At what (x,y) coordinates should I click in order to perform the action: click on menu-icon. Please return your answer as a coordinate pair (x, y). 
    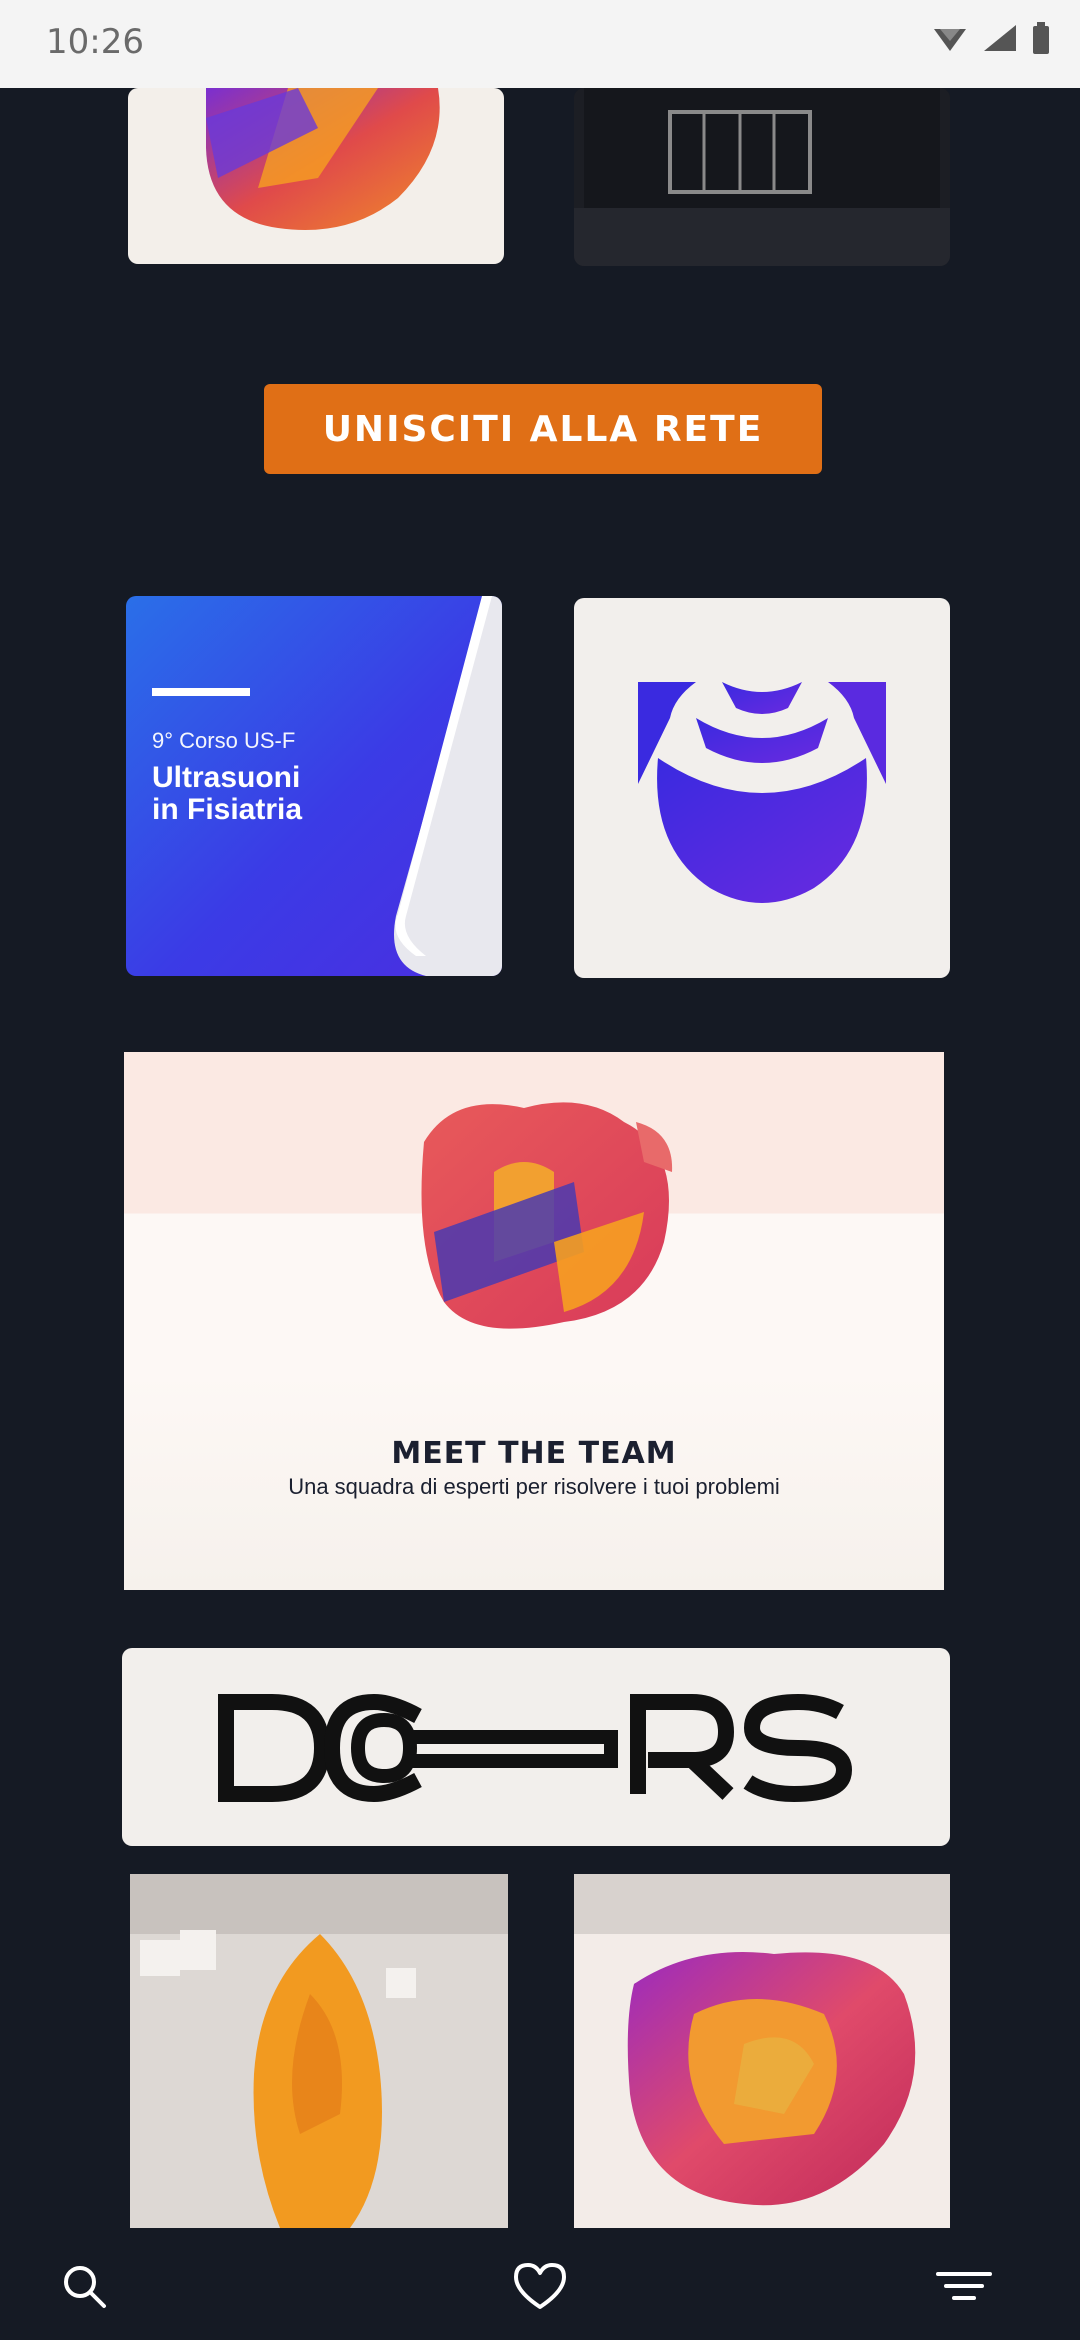
    Looking at the image, I should click on (964, 2286).